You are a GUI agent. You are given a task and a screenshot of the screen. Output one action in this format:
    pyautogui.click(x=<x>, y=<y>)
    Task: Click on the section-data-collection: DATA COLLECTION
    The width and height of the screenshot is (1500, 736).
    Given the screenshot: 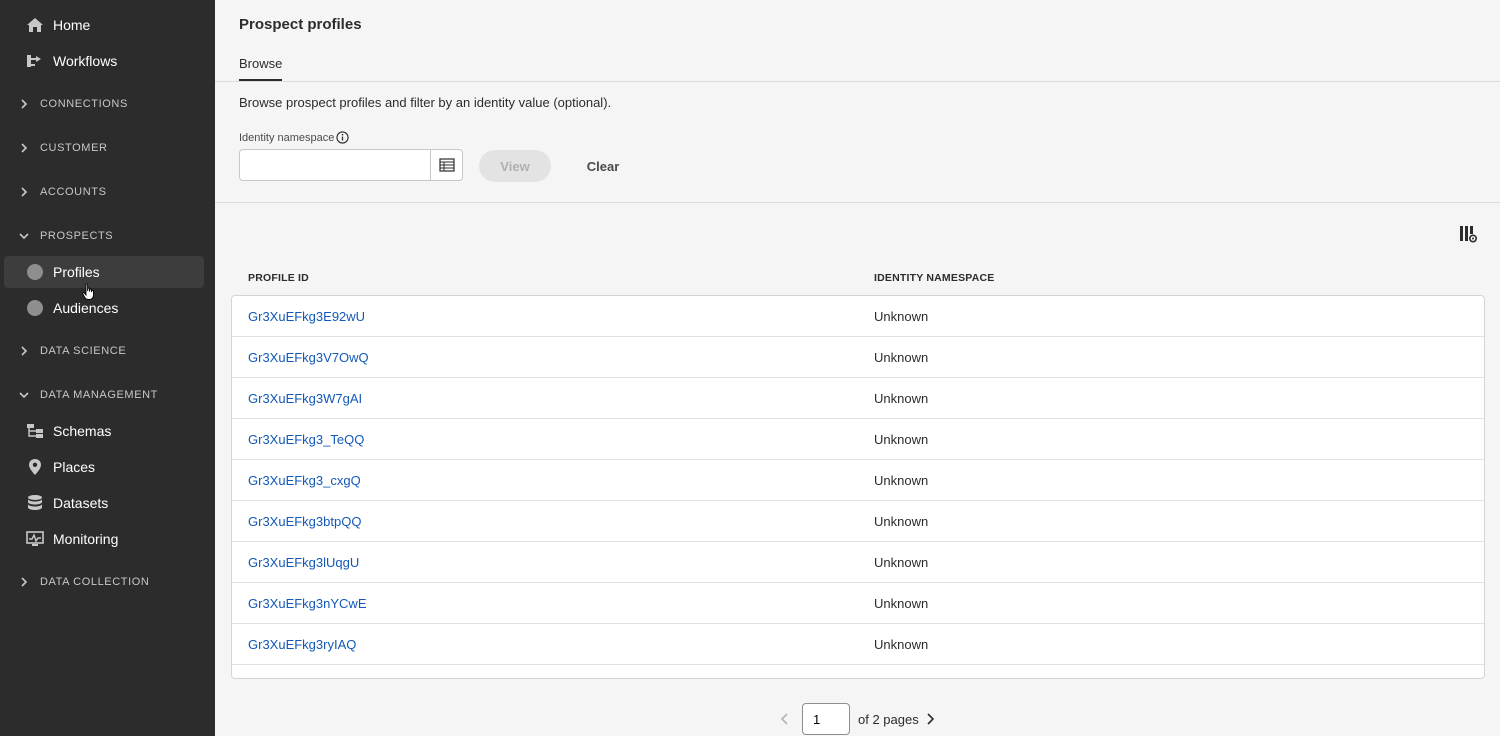 What is the action you would take?
    pyautogui.click(x=83, y=582)
    